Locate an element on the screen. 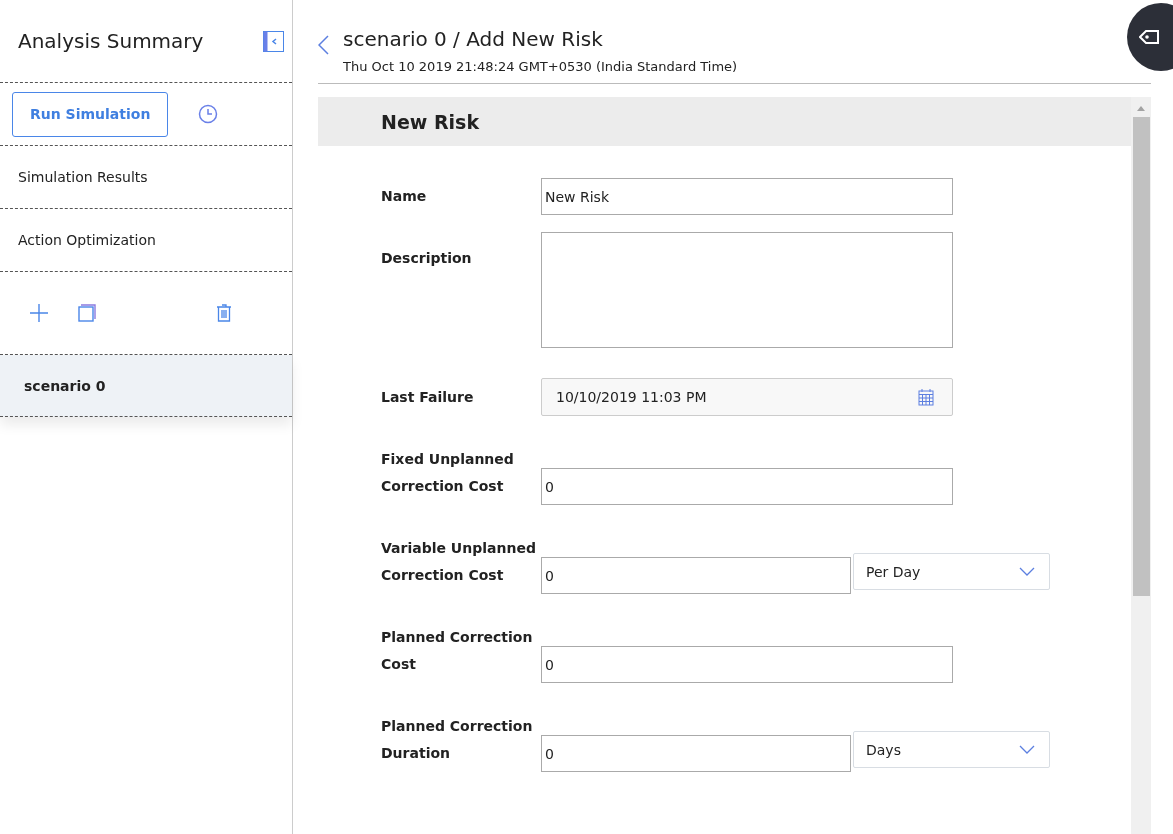 Image resolution: width=1173 pixels, height=834 pixels. plus-icon is located at coordinates (39, 313).